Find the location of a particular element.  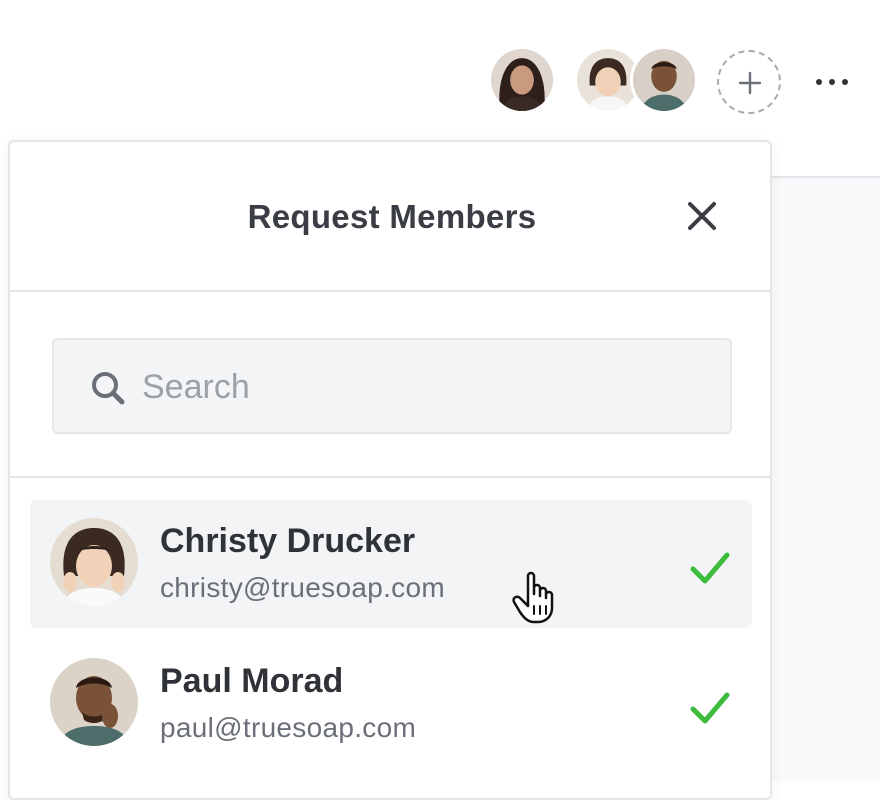

close-icon is located at coordinates (702, 216).